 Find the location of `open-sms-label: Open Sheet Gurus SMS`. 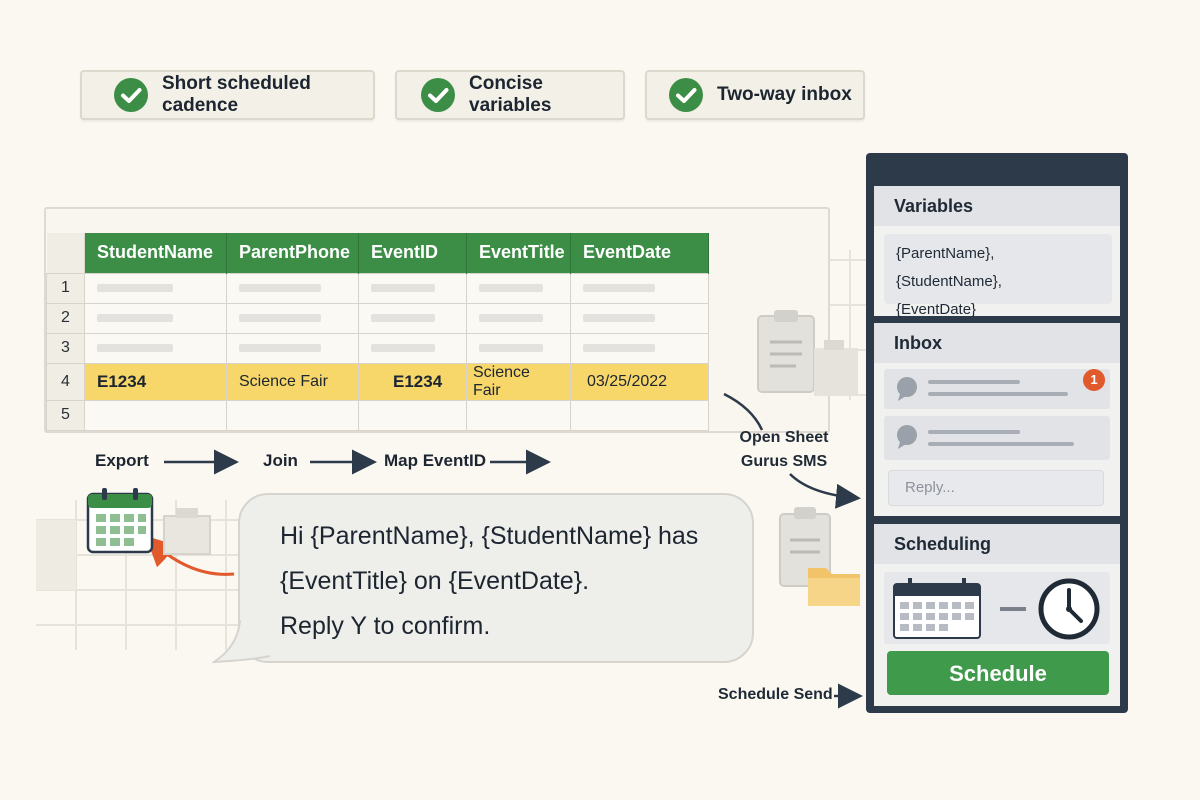

open-sms-label: Open Sheet Gurus SMS is located at coordinates (784, 449).